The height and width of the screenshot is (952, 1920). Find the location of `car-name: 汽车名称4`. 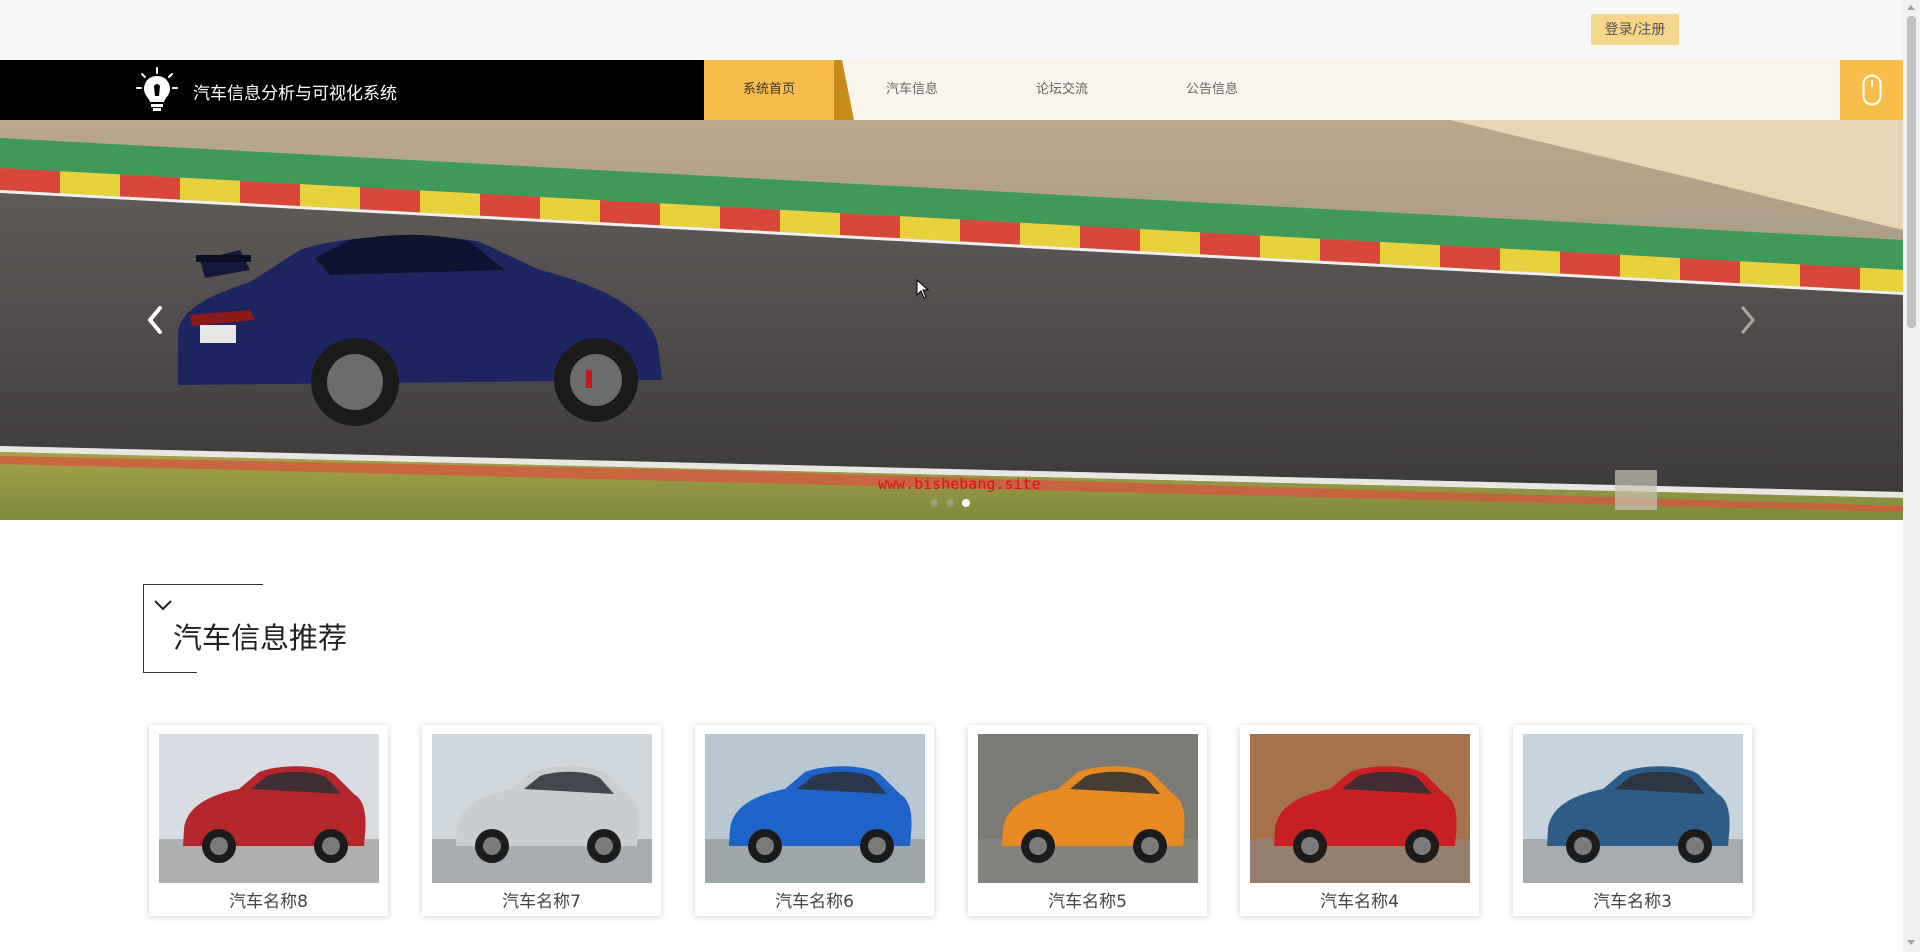

car-name: 汽车名称4 is located at coordinates (1359, 899).